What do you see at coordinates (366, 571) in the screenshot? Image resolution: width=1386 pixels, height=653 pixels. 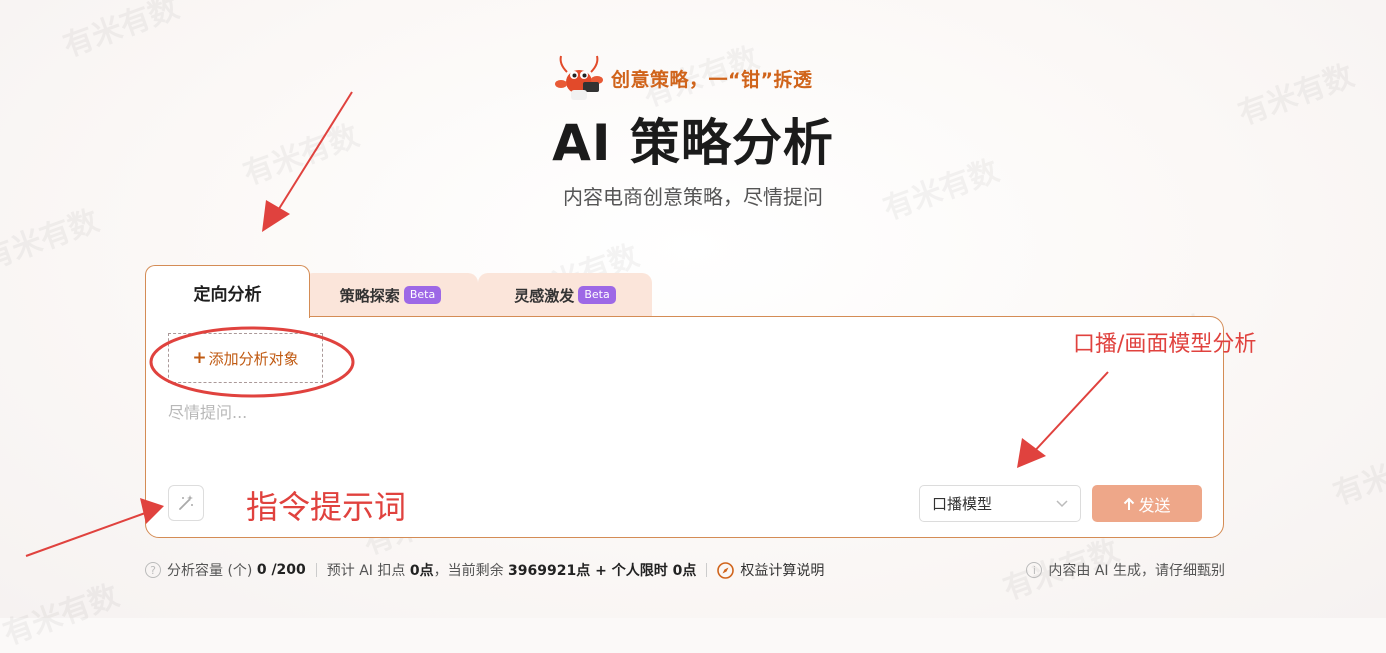 I see `estimate-prefix: 预计 AI 扣点` at bounding box center [366, 571].